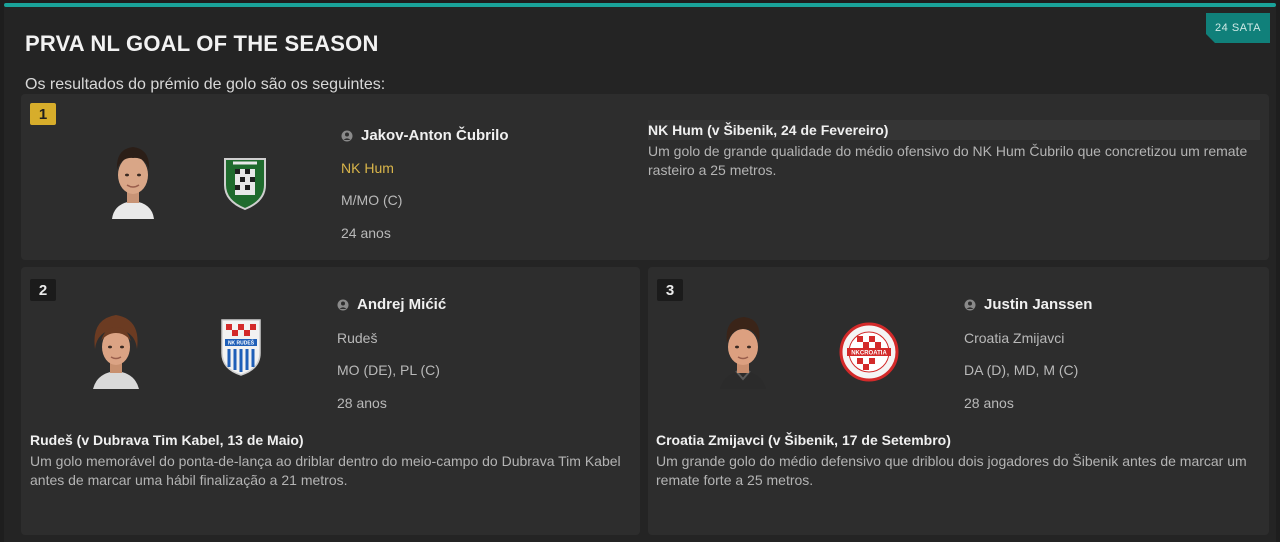 The height and width of the screenshot is (542, 1280). What do you see at coordinates (357, 338) in the screenshot?
I see `player-club: Rudeš` at bounding box center [357, 338].